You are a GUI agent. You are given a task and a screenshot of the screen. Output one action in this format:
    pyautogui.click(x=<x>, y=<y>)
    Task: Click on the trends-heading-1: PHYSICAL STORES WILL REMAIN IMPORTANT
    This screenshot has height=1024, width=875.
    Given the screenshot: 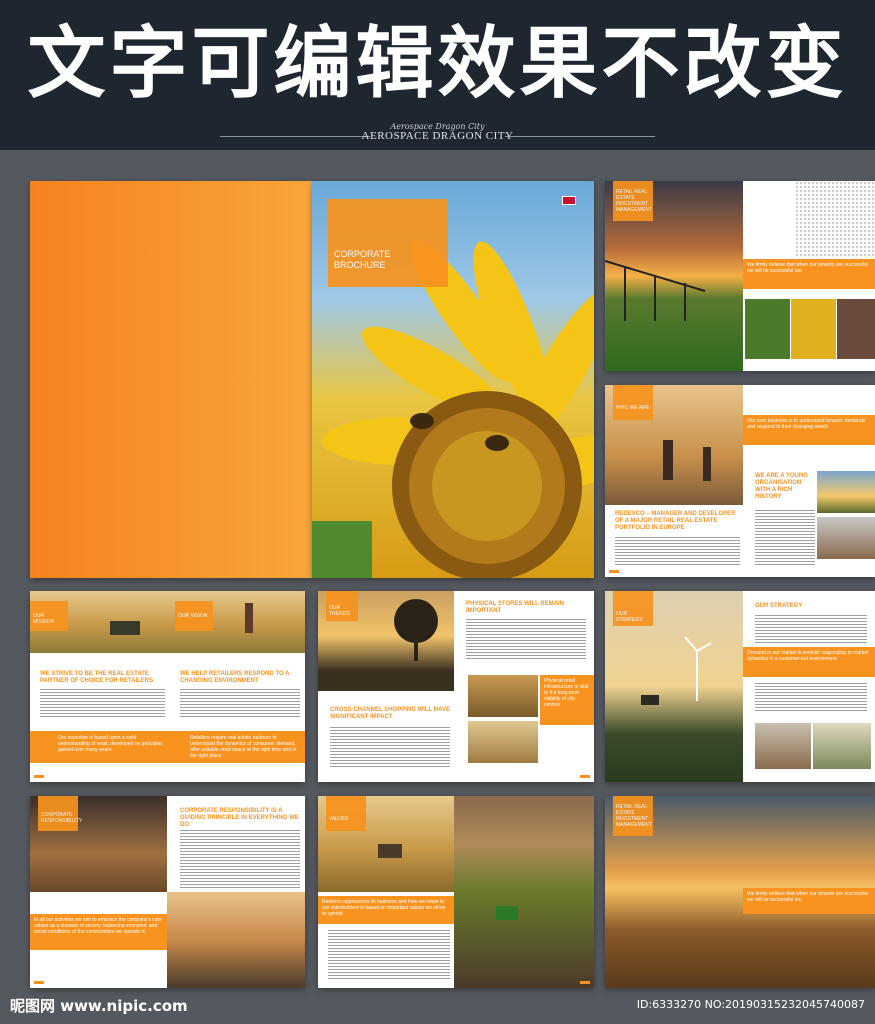 What is the action you would take?
    pyautogui.click(x=515, y=607)
    